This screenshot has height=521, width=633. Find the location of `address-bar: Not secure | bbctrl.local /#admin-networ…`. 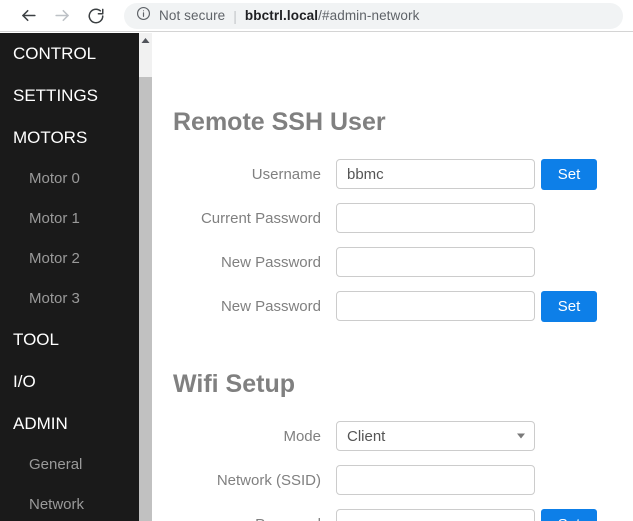

address-bar: Not secure | bbctrl.local /#admin-networ… is located at coordinates (373, 15).